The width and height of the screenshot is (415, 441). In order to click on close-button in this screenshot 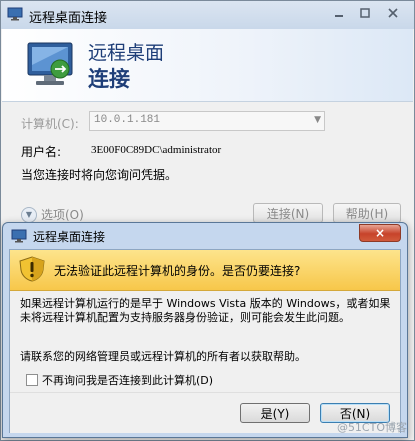, I will do `click(393, 13)`.